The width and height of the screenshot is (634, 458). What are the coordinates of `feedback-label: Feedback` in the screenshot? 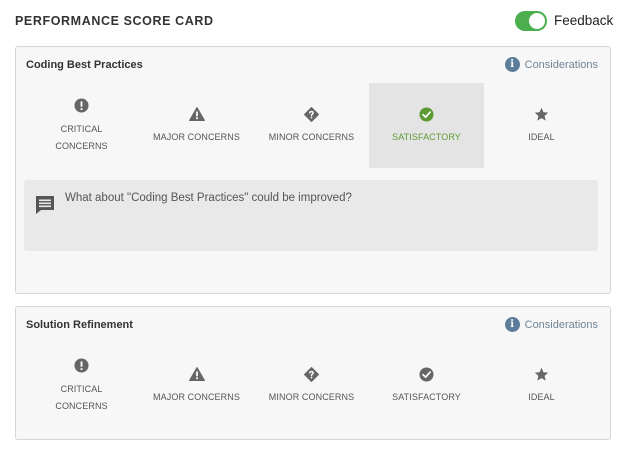 It's located at (583, 20).